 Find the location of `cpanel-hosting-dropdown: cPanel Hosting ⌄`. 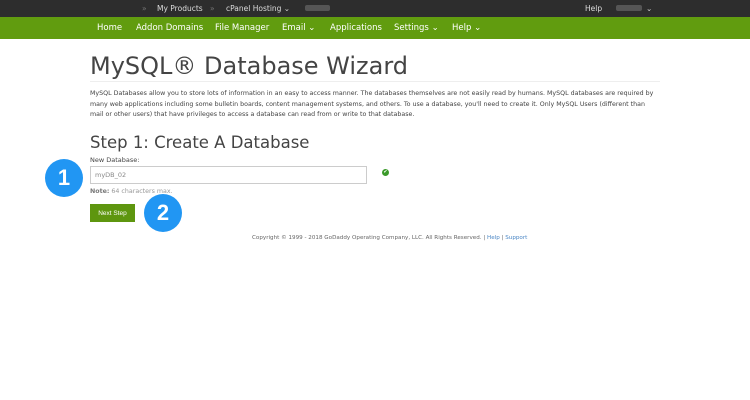

cpanel-hosting-dropdown: cPanel Hosting ⌄ is located at coordinates (258, 8).